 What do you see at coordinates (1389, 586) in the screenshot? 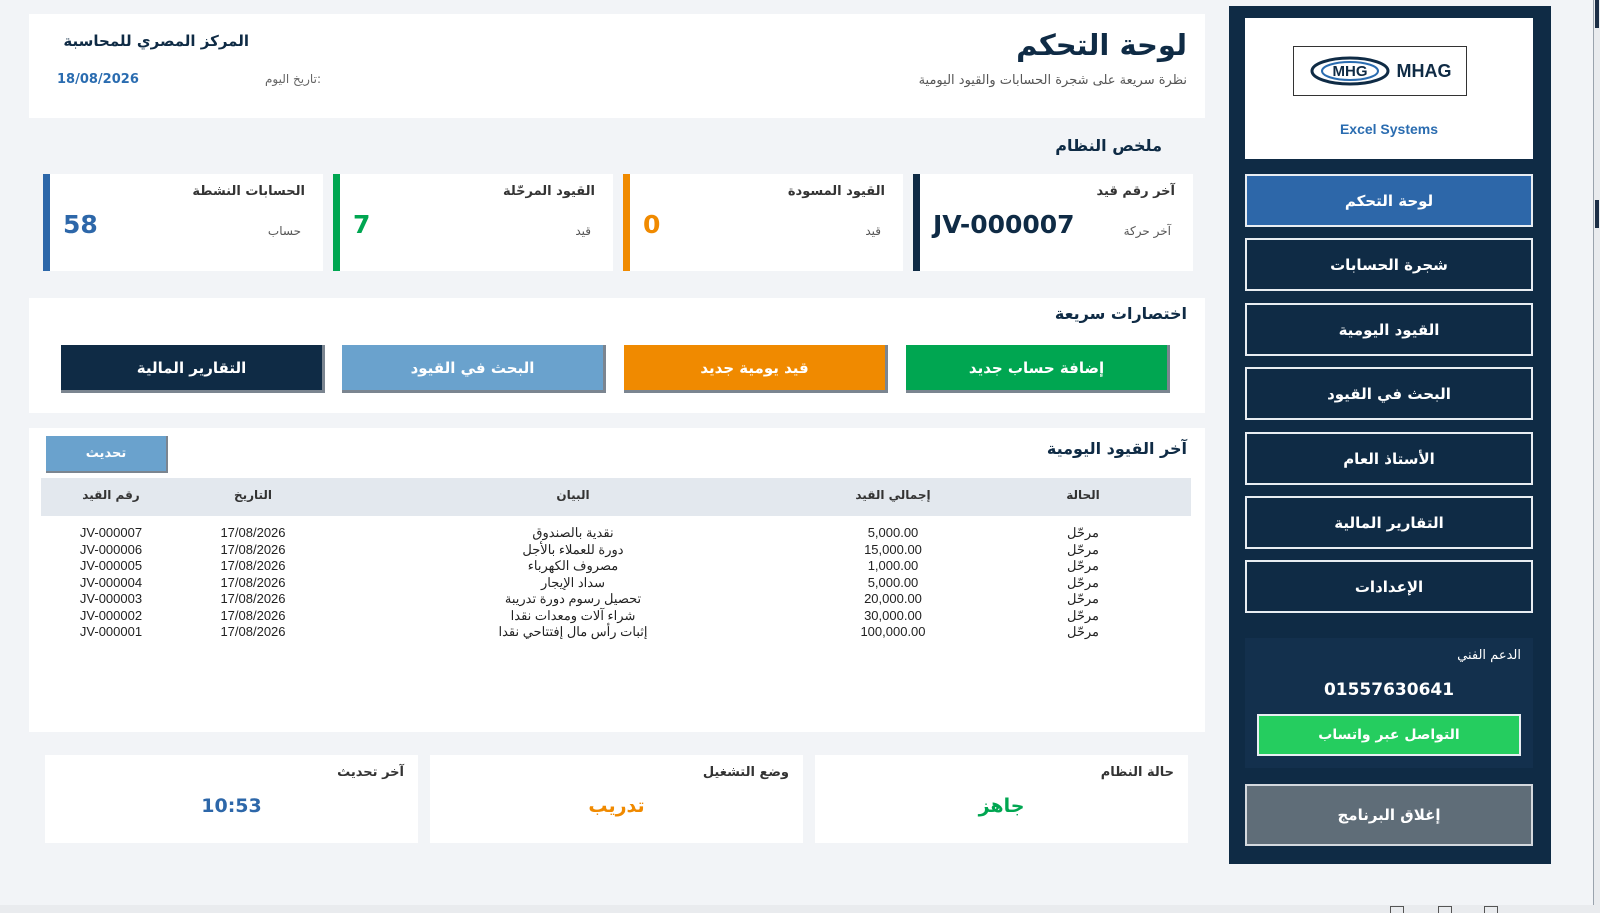
I see `nav-settings: الإعدادات` at bounding box center [1389, 586].